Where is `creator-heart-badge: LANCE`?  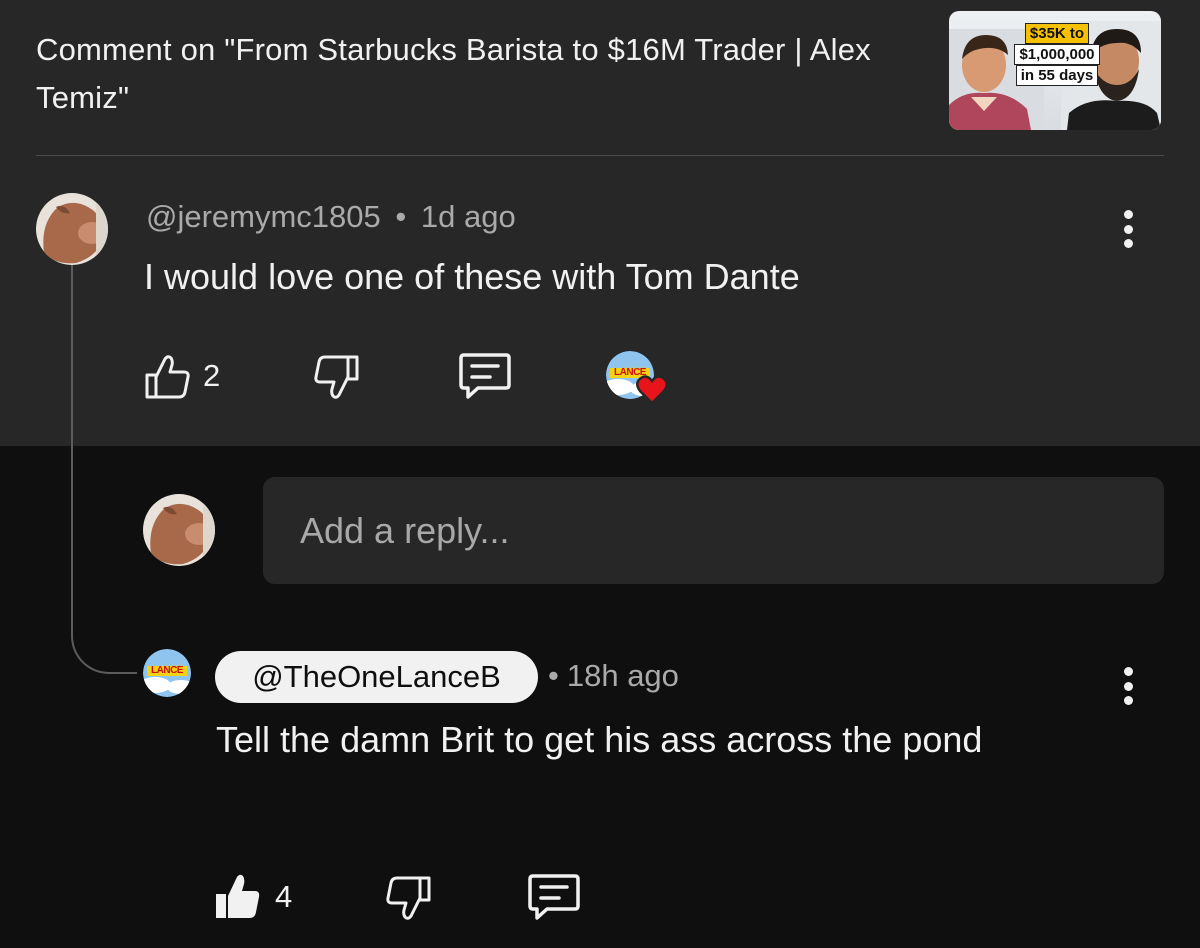 creator-heart-badge: LANCE is located at coordinates (637, 378).